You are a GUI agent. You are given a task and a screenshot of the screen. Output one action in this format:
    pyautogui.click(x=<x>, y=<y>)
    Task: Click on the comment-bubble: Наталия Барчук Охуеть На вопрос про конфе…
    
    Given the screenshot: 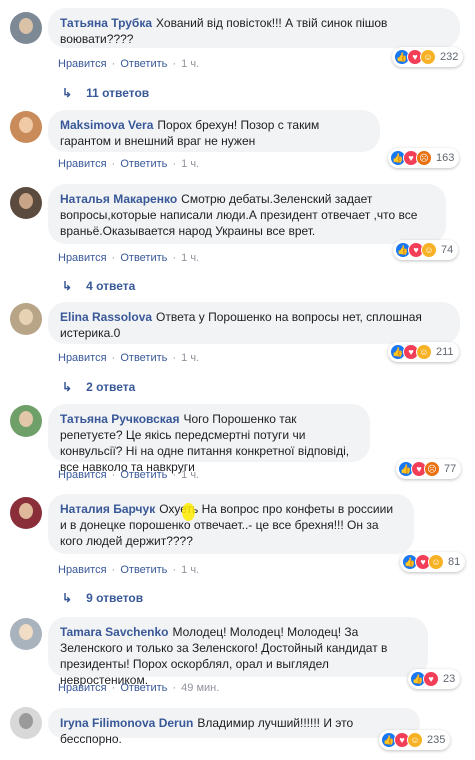 What is the action you would take?
    pyautogui.click(x=231, y=524)
    